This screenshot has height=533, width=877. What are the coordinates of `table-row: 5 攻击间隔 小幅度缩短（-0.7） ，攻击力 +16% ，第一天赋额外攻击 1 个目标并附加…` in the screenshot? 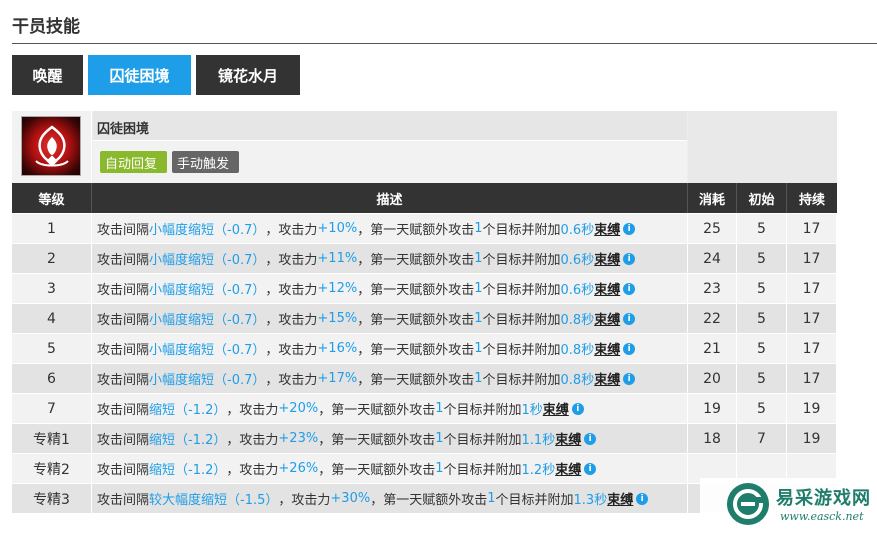 It's located at (424, 348).